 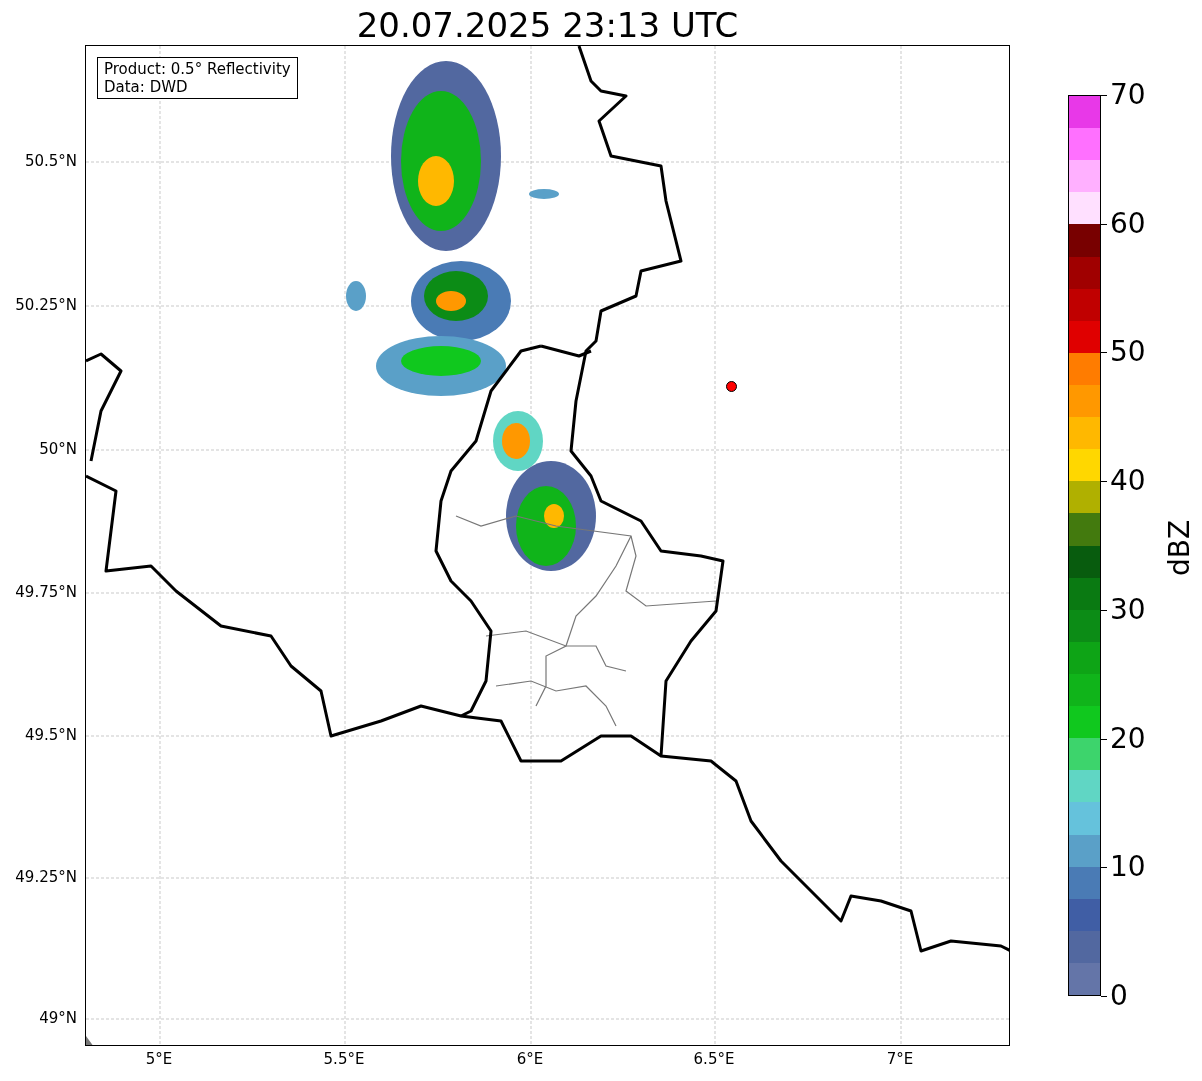 What do you see at coordinates (1128, 223) in the screenshot?
I see `colorbar-tick-label: 60` at bounding box center [1128, 223].